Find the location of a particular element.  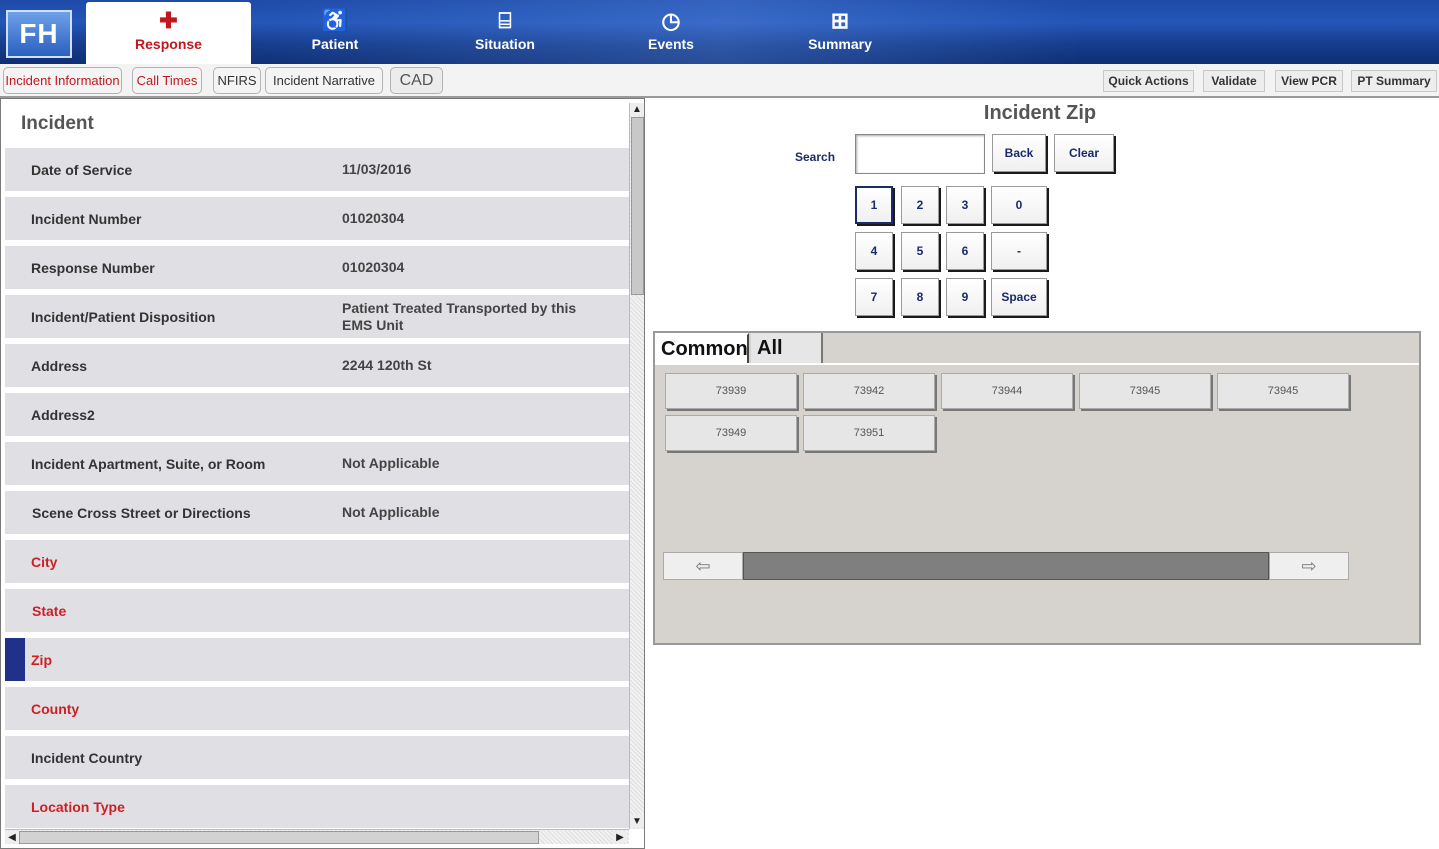

next-page-button: ⇨ is located at coordinates (1309, 566).